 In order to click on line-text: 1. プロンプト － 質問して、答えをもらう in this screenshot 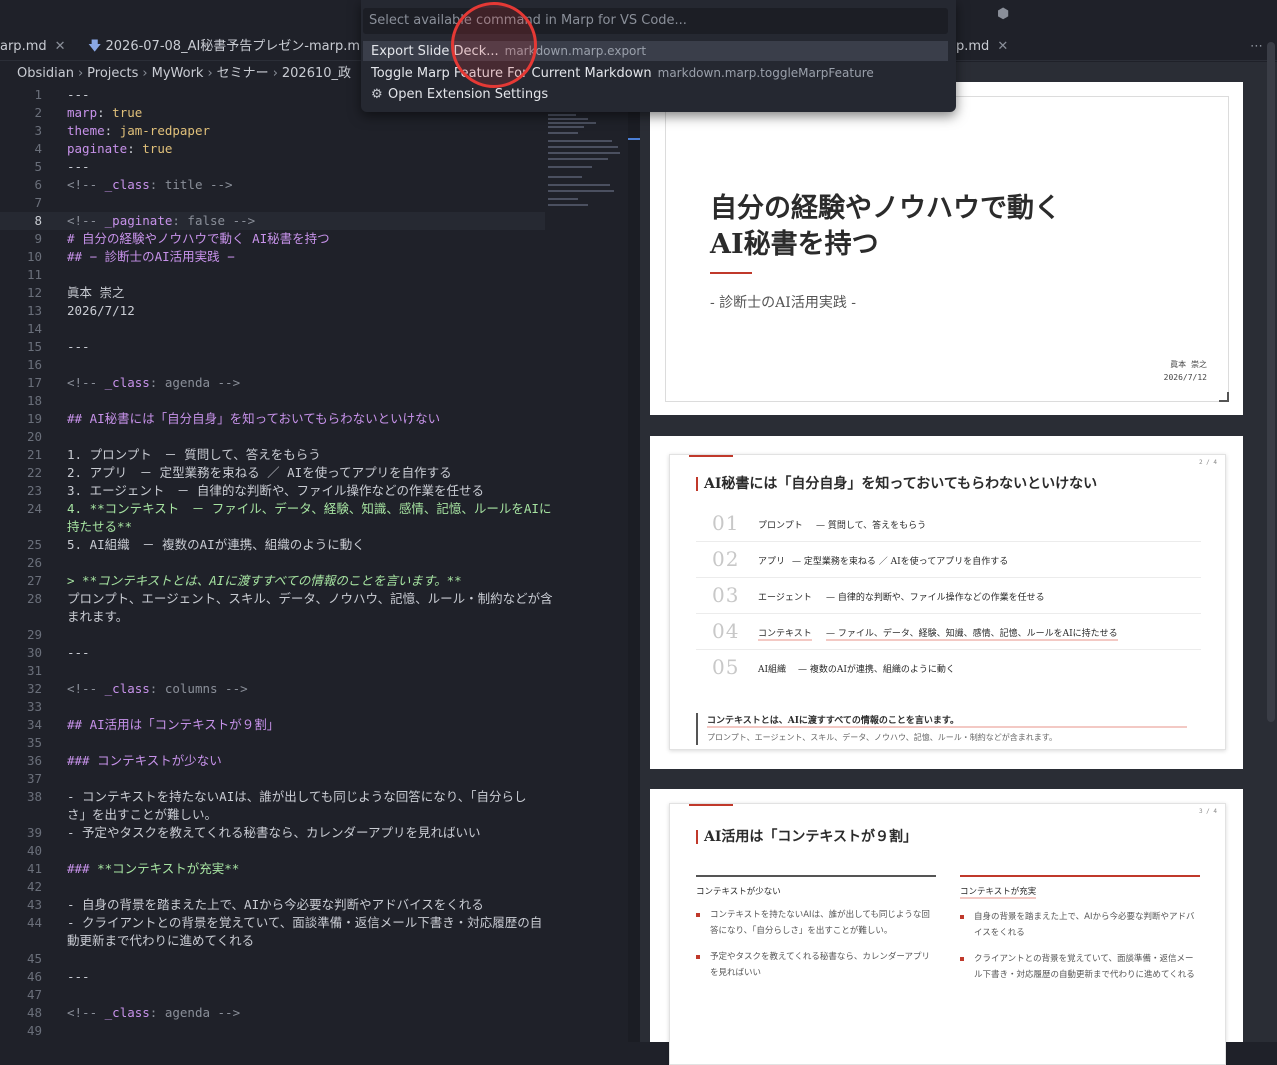, I will do `click(194, 454)`.